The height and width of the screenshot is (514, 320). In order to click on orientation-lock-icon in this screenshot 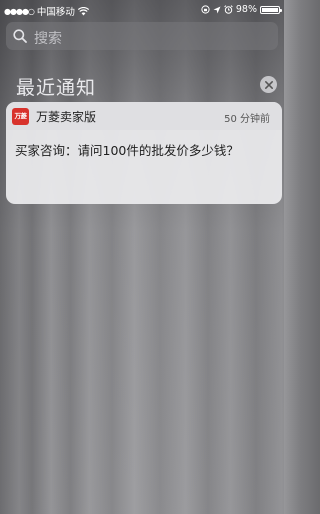, I will do `click(205, 9)`.